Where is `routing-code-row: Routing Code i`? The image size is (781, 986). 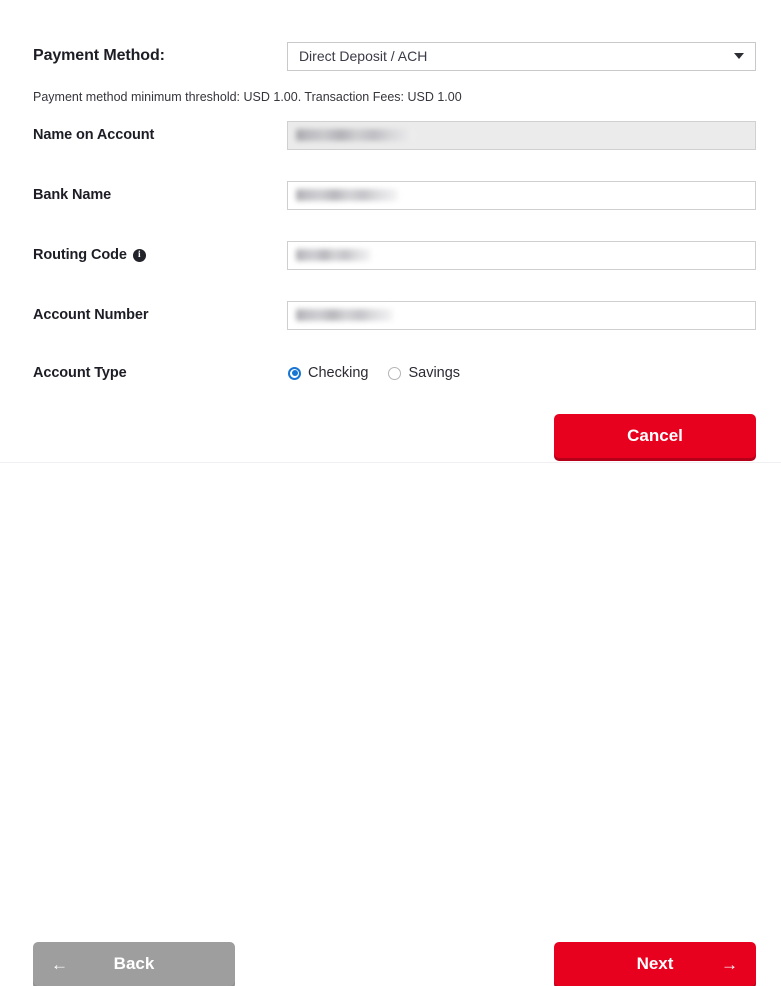
routing-code-row: Routing Code i is located at coordinates (394, 255).